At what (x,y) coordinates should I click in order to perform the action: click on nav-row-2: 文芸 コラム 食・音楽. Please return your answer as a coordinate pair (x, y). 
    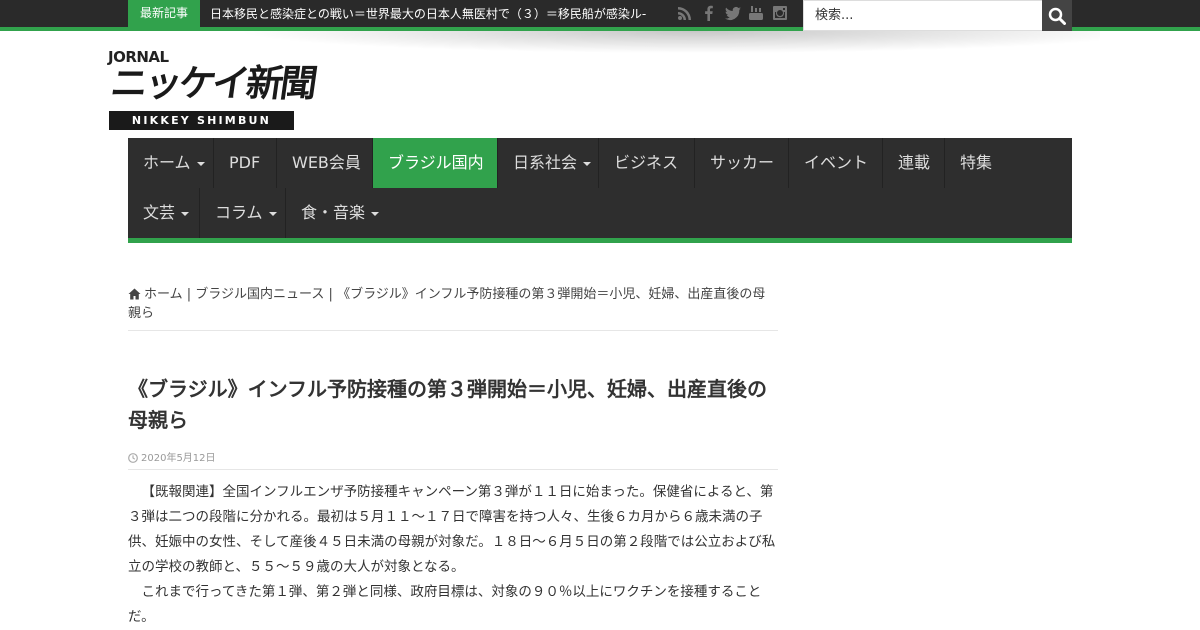
    Looking at the image, I should click on (262, 213).